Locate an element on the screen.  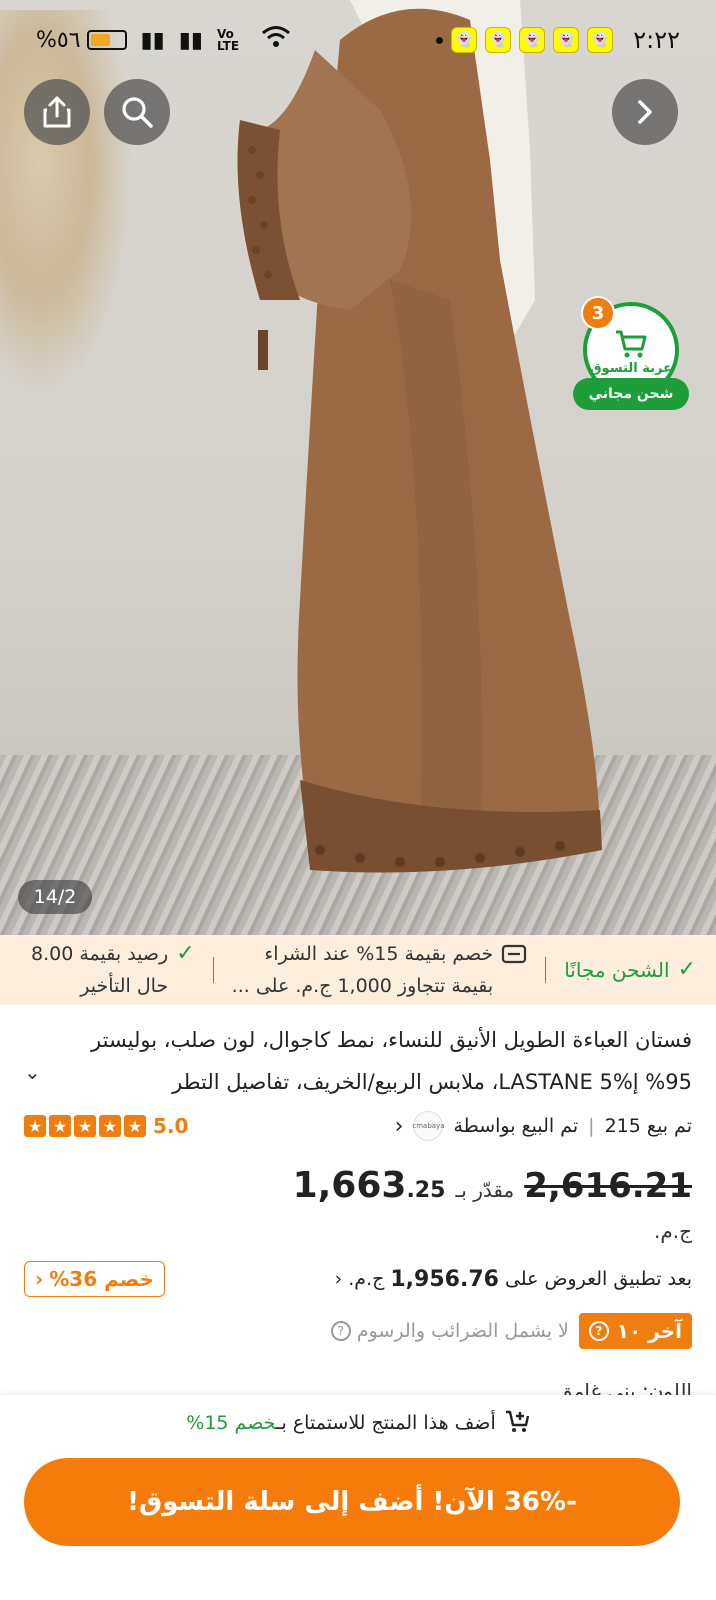
after-offers-price: 1,956.76 is located at coordinates (444, 1279).